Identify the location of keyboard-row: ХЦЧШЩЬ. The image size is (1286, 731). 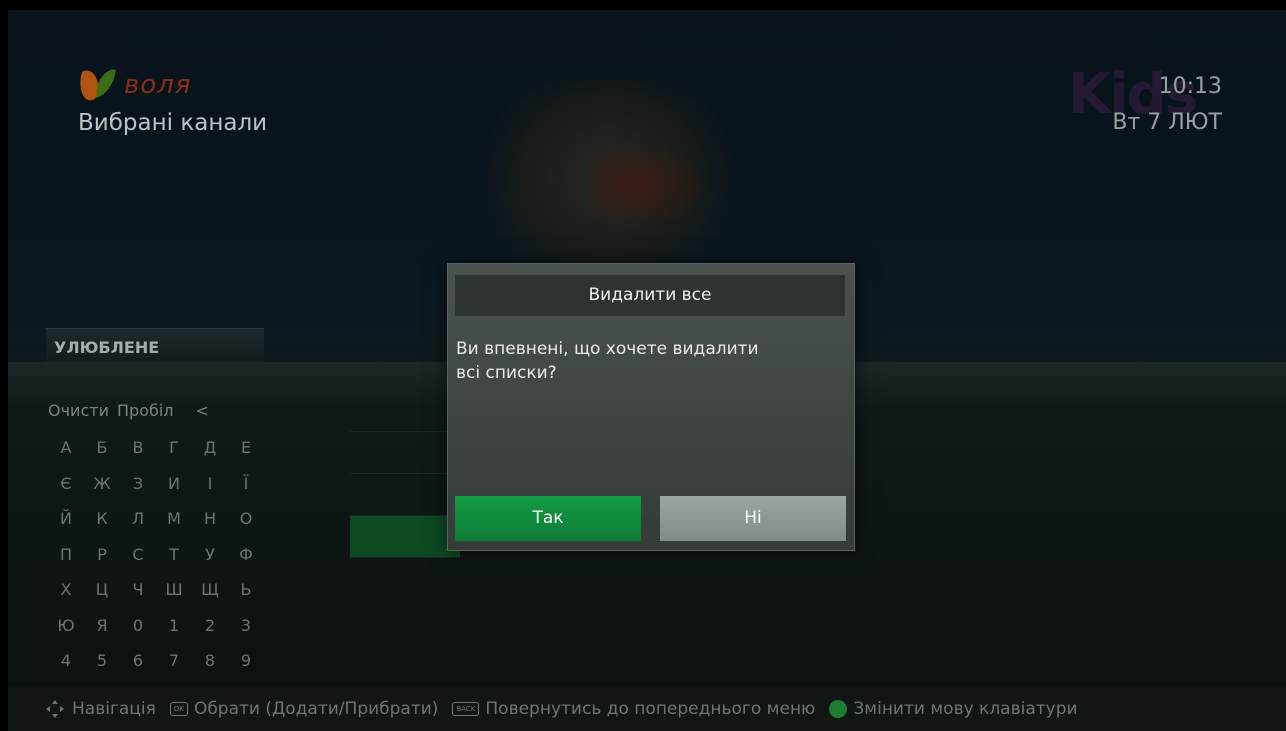
(156, 590).